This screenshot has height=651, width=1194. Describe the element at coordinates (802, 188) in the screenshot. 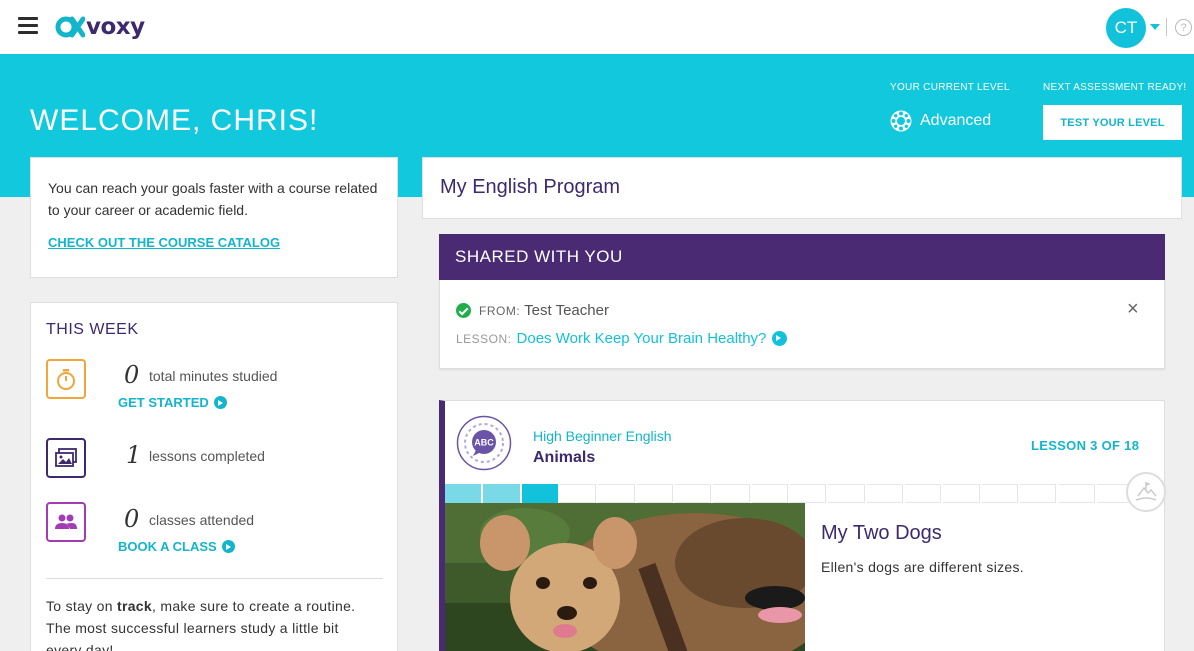

I see `program-header: My English Program` at that location.